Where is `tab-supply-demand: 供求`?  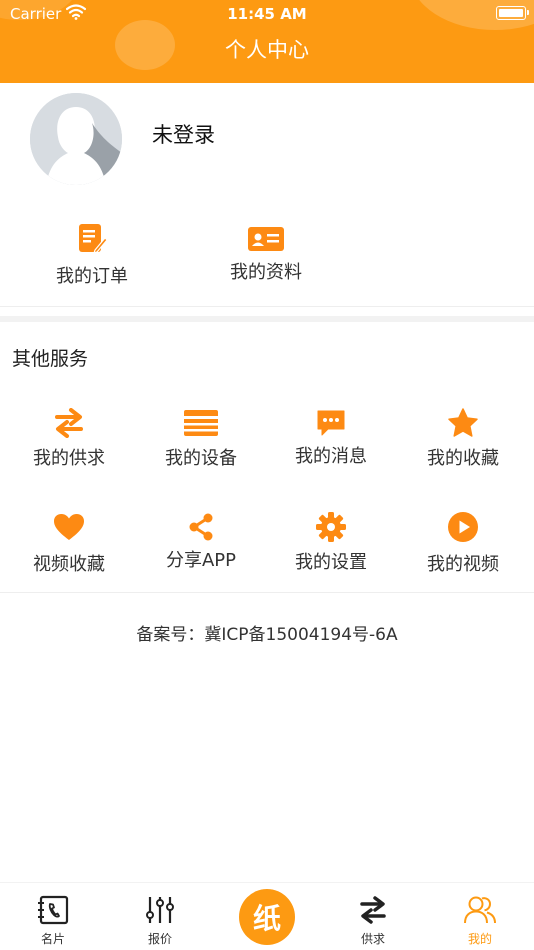 tab-supply-demand: 供求 is located at coordinates (373, 921).